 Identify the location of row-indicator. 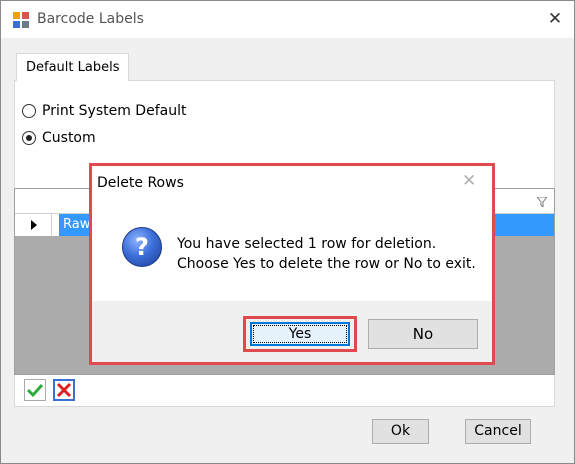
(33, 225).